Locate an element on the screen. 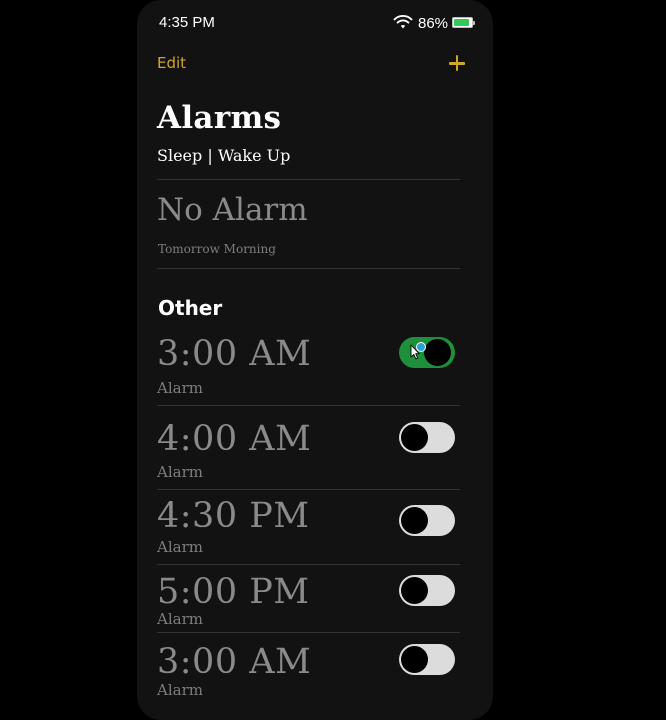 The height and width of the screenshot is (720, 666). alarm-time: 4:30 PM is located at coordinates (233, 516).